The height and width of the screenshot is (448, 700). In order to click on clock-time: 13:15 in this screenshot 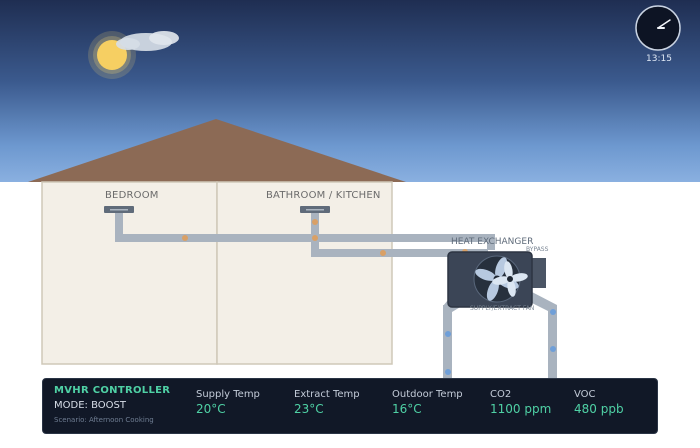, I will do `click(659, 59)`.